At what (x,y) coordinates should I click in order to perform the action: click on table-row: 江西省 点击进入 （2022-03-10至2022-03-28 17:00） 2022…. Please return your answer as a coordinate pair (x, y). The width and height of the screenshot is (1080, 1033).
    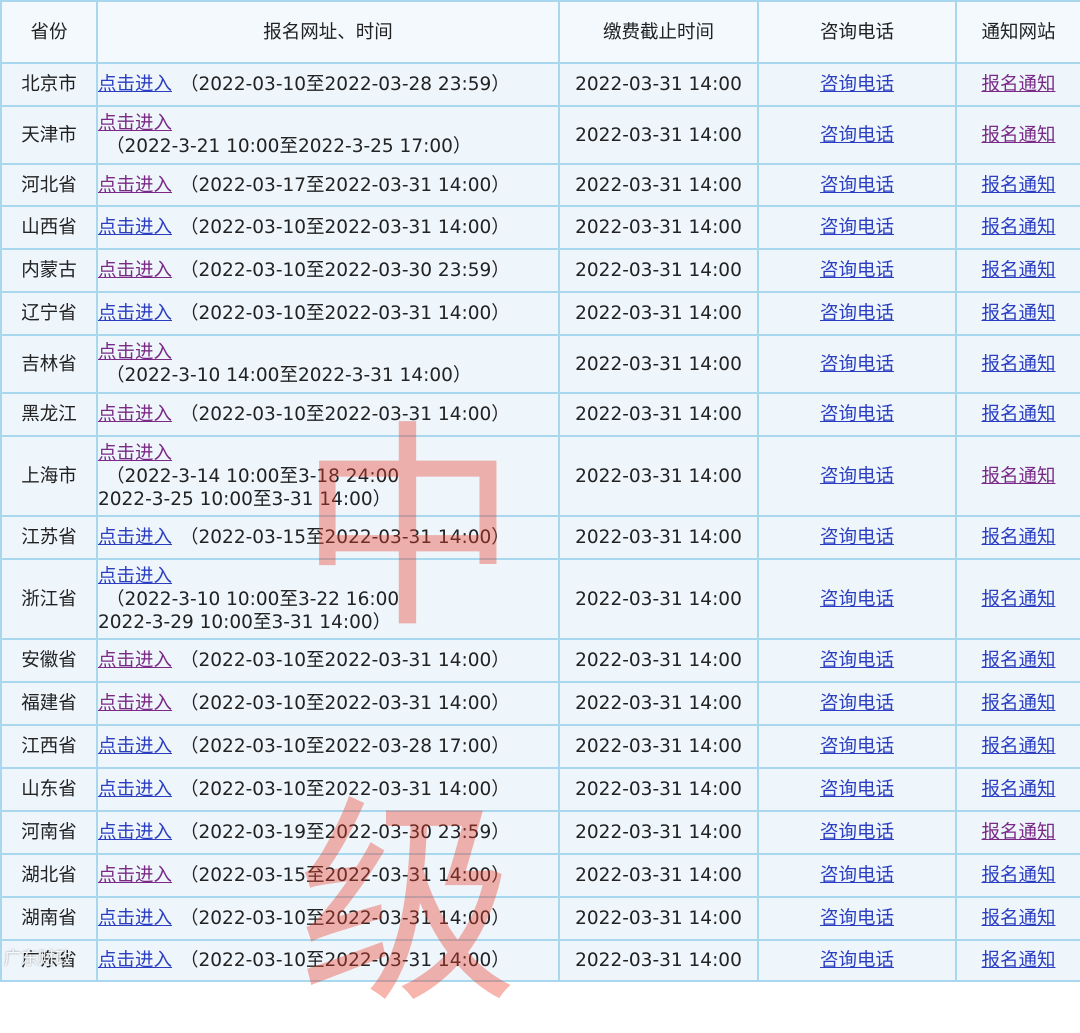
    Looking at the image, I should click on (540, 746).